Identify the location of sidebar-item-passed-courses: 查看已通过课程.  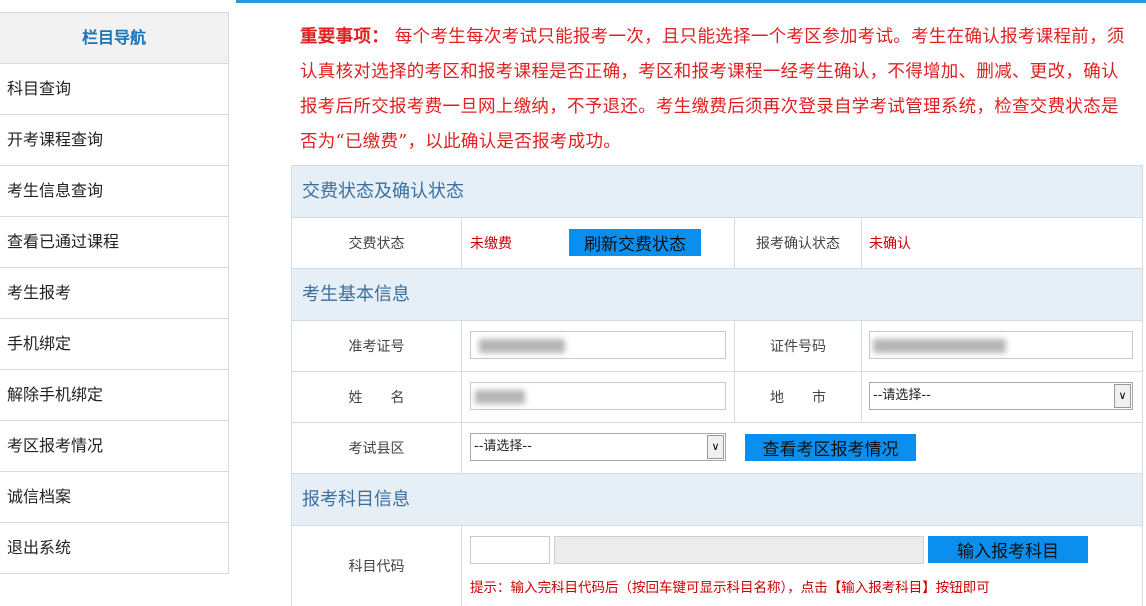
(114, 242).